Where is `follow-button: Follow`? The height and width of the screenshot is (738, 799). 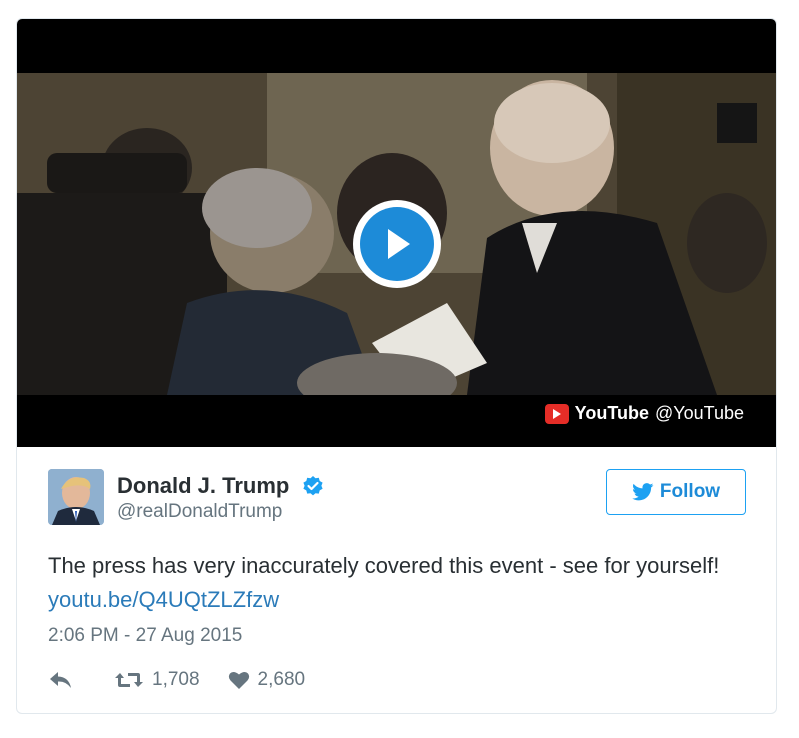 follow-button: Follow is located at coordinates (676, 492).